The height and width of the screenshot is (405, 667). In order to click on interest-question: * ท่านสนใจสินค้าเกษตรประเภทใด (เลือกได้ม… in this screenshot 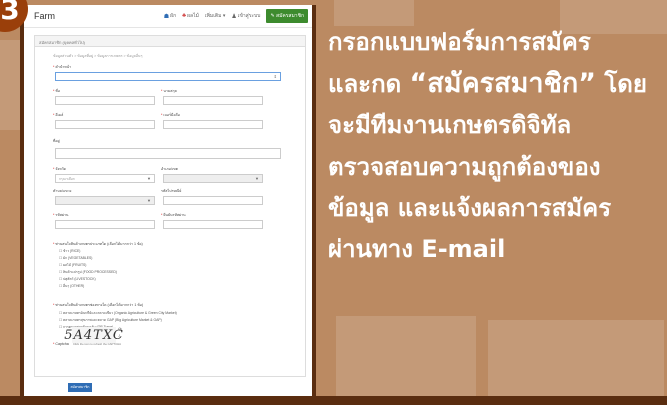, I will do `click(98, 244)`.